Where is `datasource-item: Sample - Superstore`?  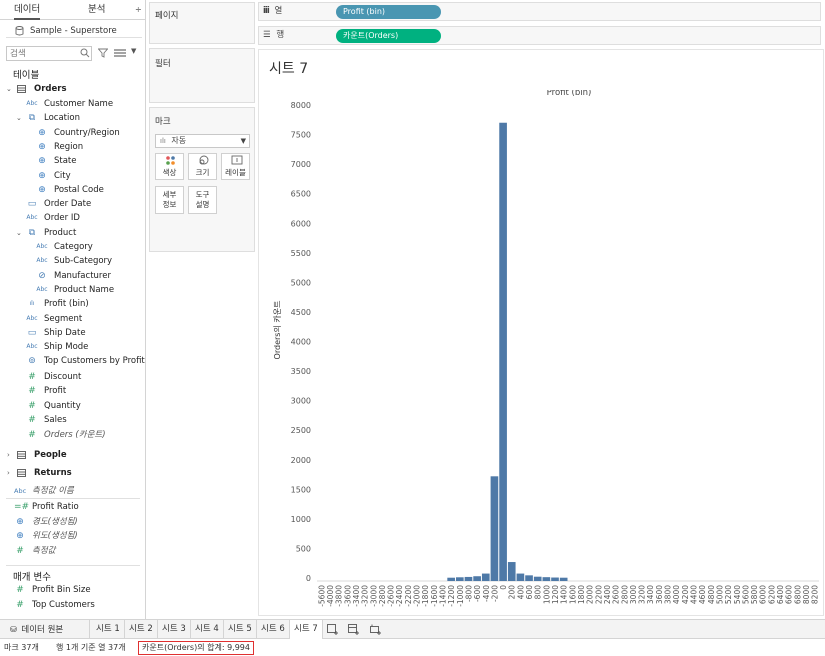
datasource-item: Sample - Superstore is located at coordinates (74, 31).